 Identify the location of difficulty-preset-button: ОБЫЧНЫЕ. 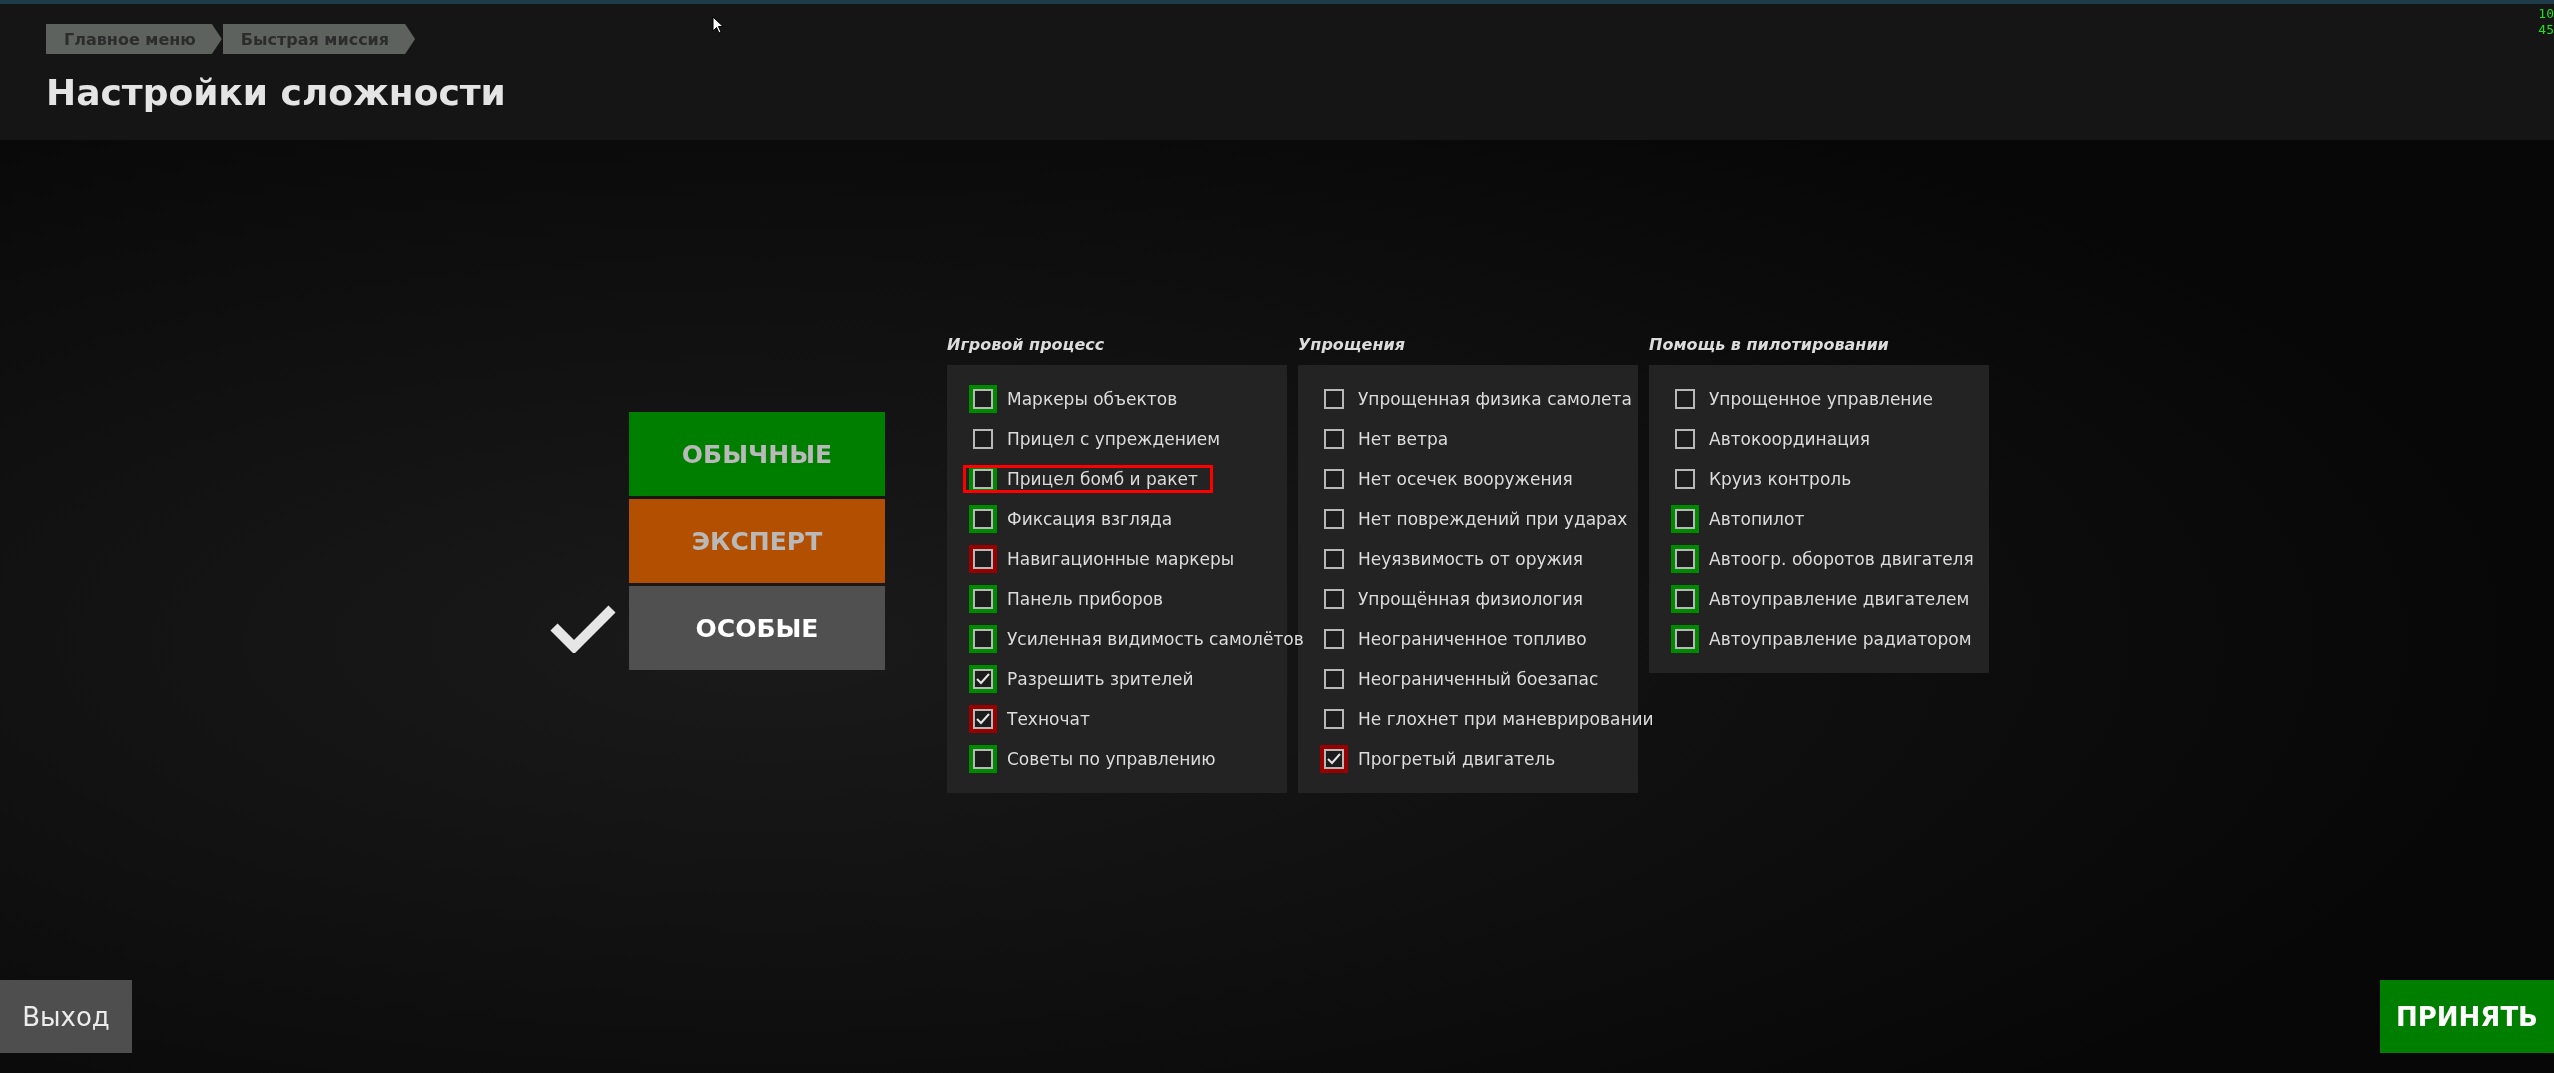
(757, 454).